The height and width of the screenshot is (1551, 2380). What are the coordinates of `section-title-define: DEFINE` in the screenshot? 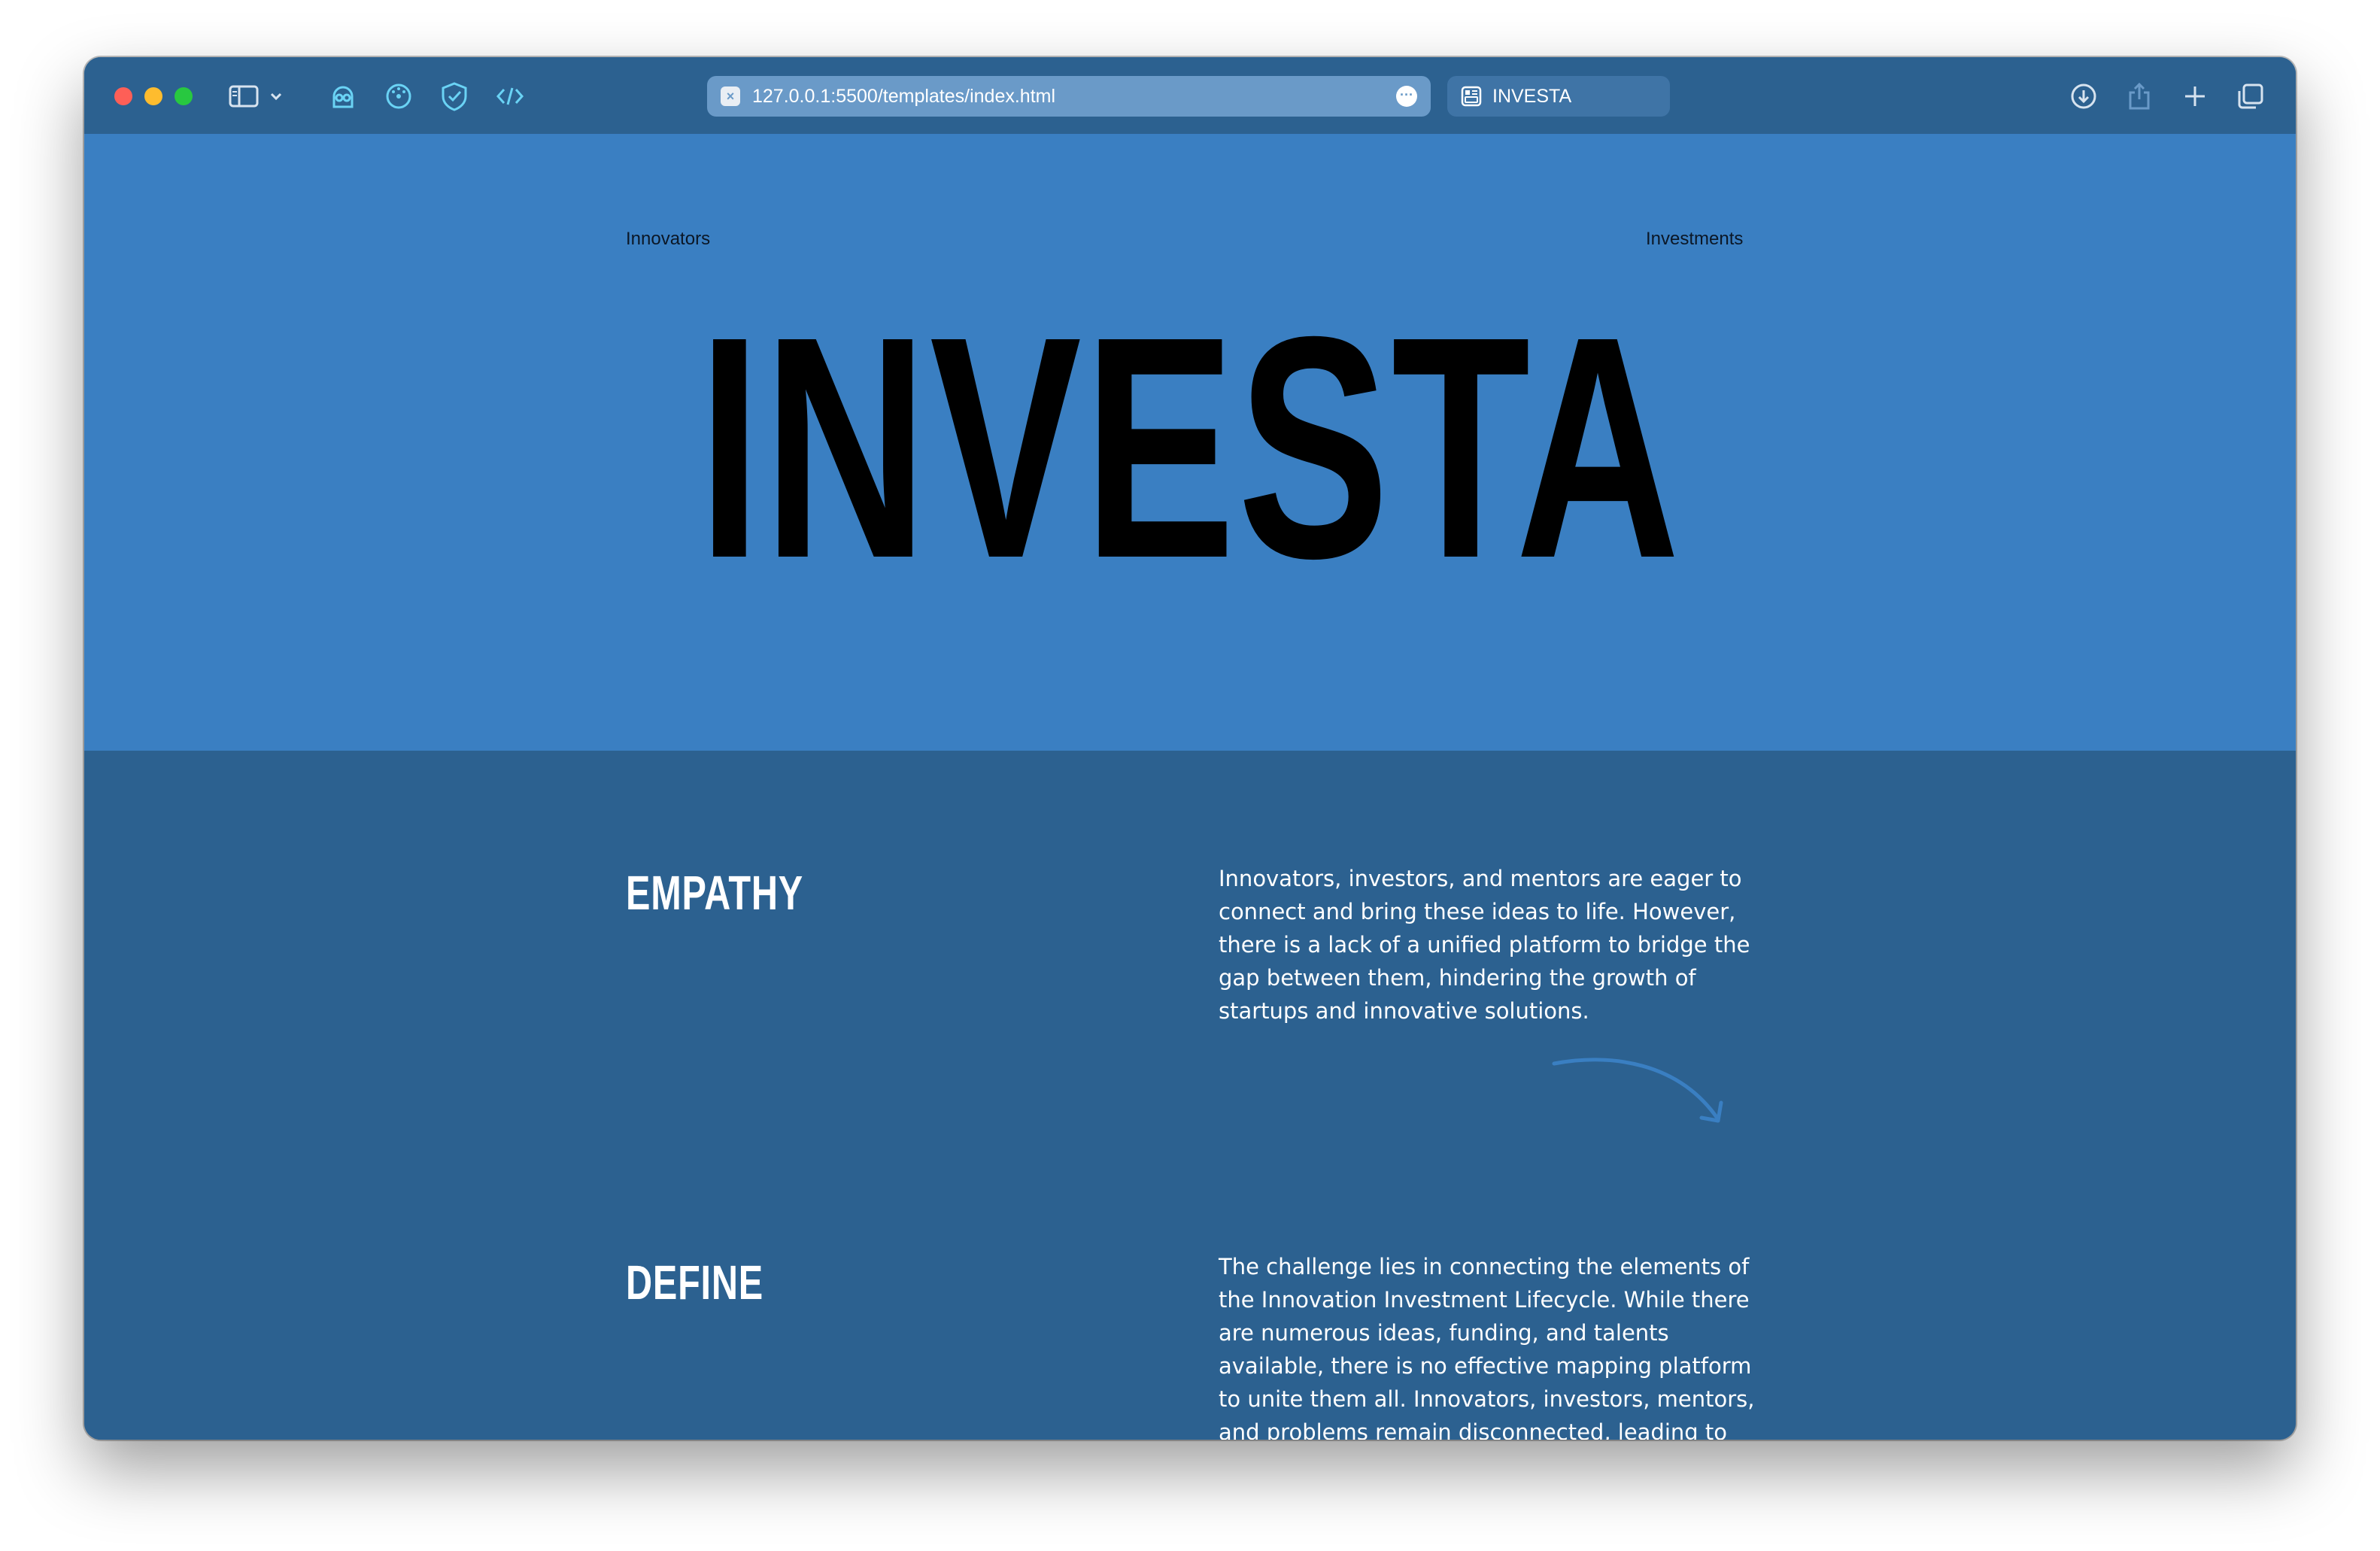 It's located at (694, 1283).